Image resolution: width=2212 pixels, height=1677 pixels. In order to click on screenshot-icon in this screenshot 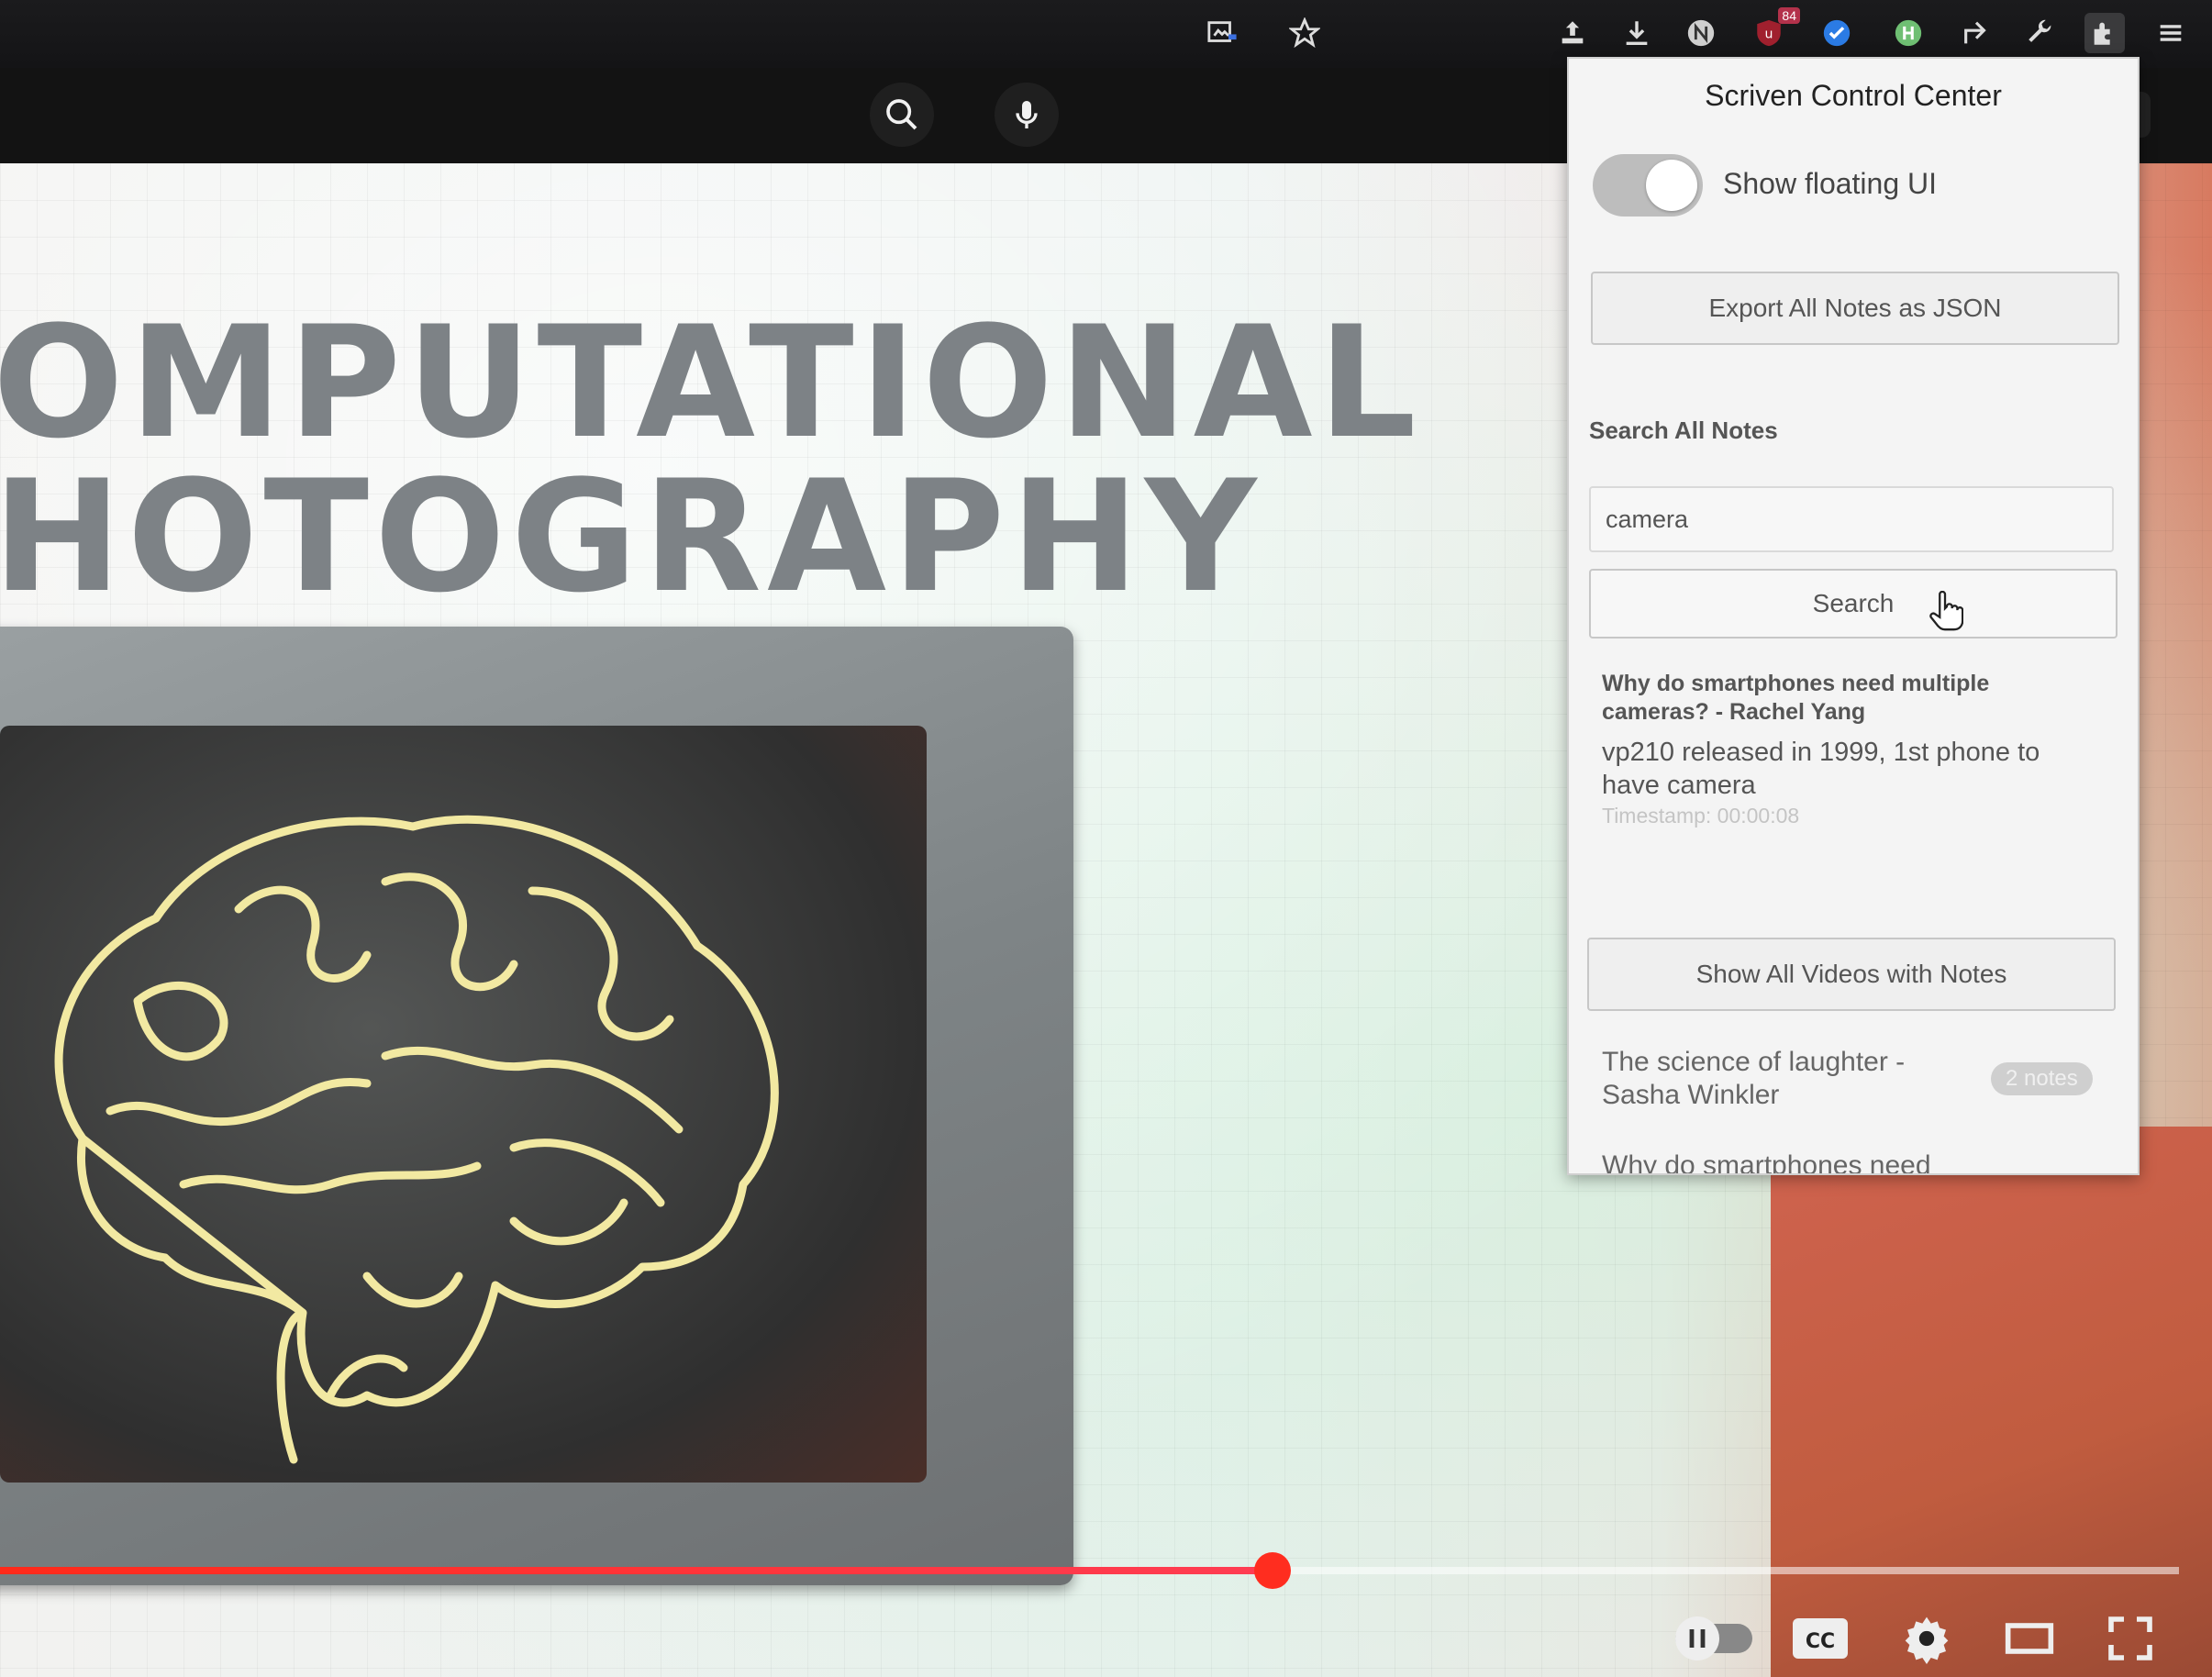, I will do `click(1222, 33)`.